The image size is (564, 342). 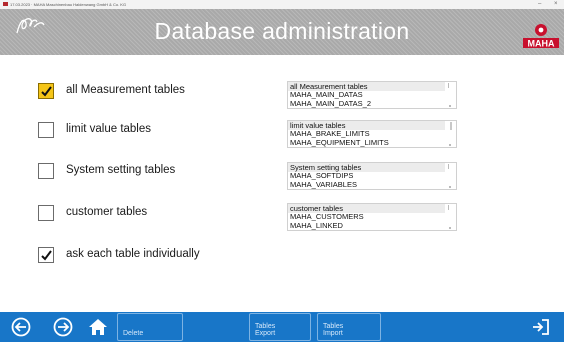 I want to click on maha-logo: MAHA, so click(x=541, y=36).